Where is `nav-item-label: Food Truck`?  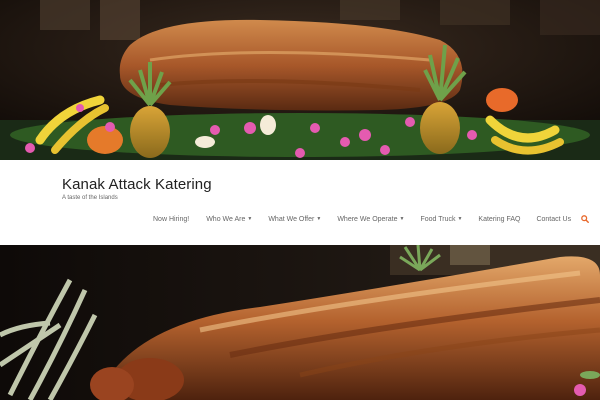
nav-item-label: Food Truck is located at coordinates (438, 219).